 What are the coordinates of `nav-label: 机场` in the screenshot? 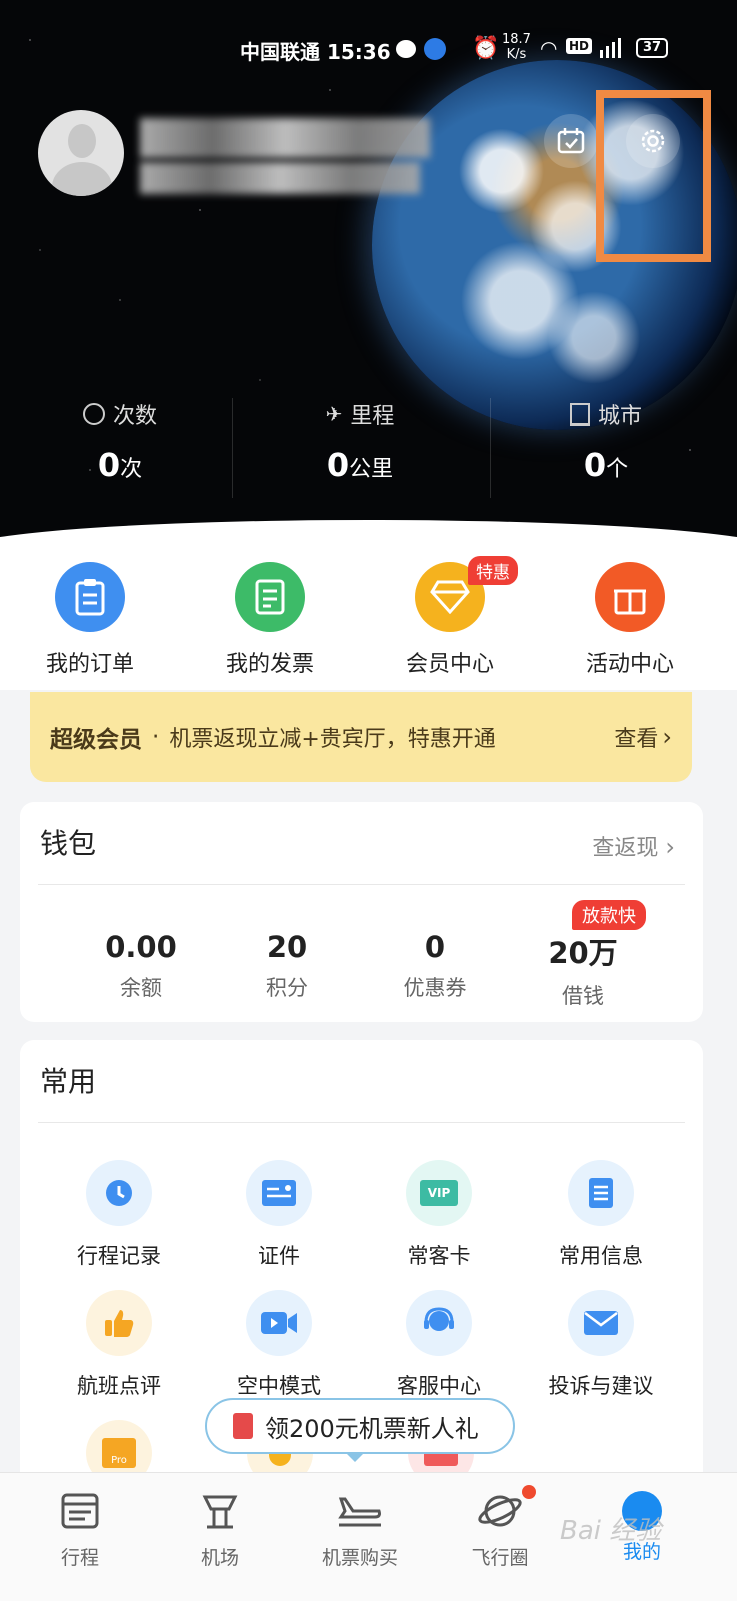 It's located at (219, 1558).